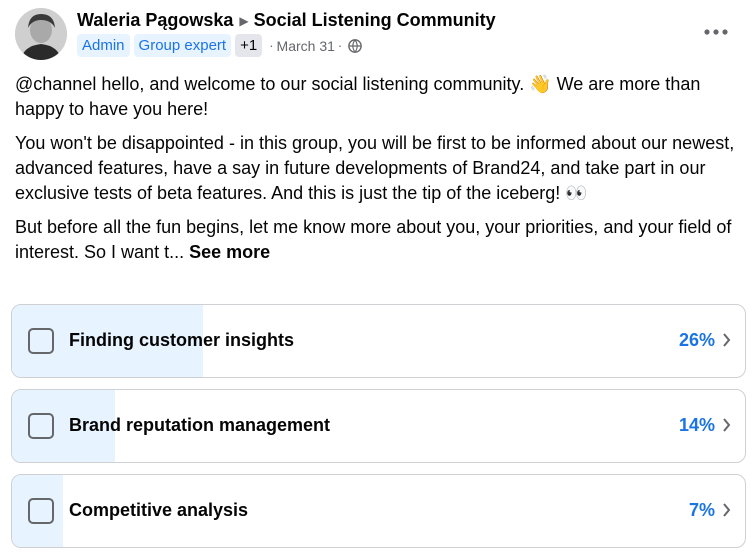 This screenshot has width=754, height=554. I want to click on author-name: Waleria Pągowska, so click(155, 20).